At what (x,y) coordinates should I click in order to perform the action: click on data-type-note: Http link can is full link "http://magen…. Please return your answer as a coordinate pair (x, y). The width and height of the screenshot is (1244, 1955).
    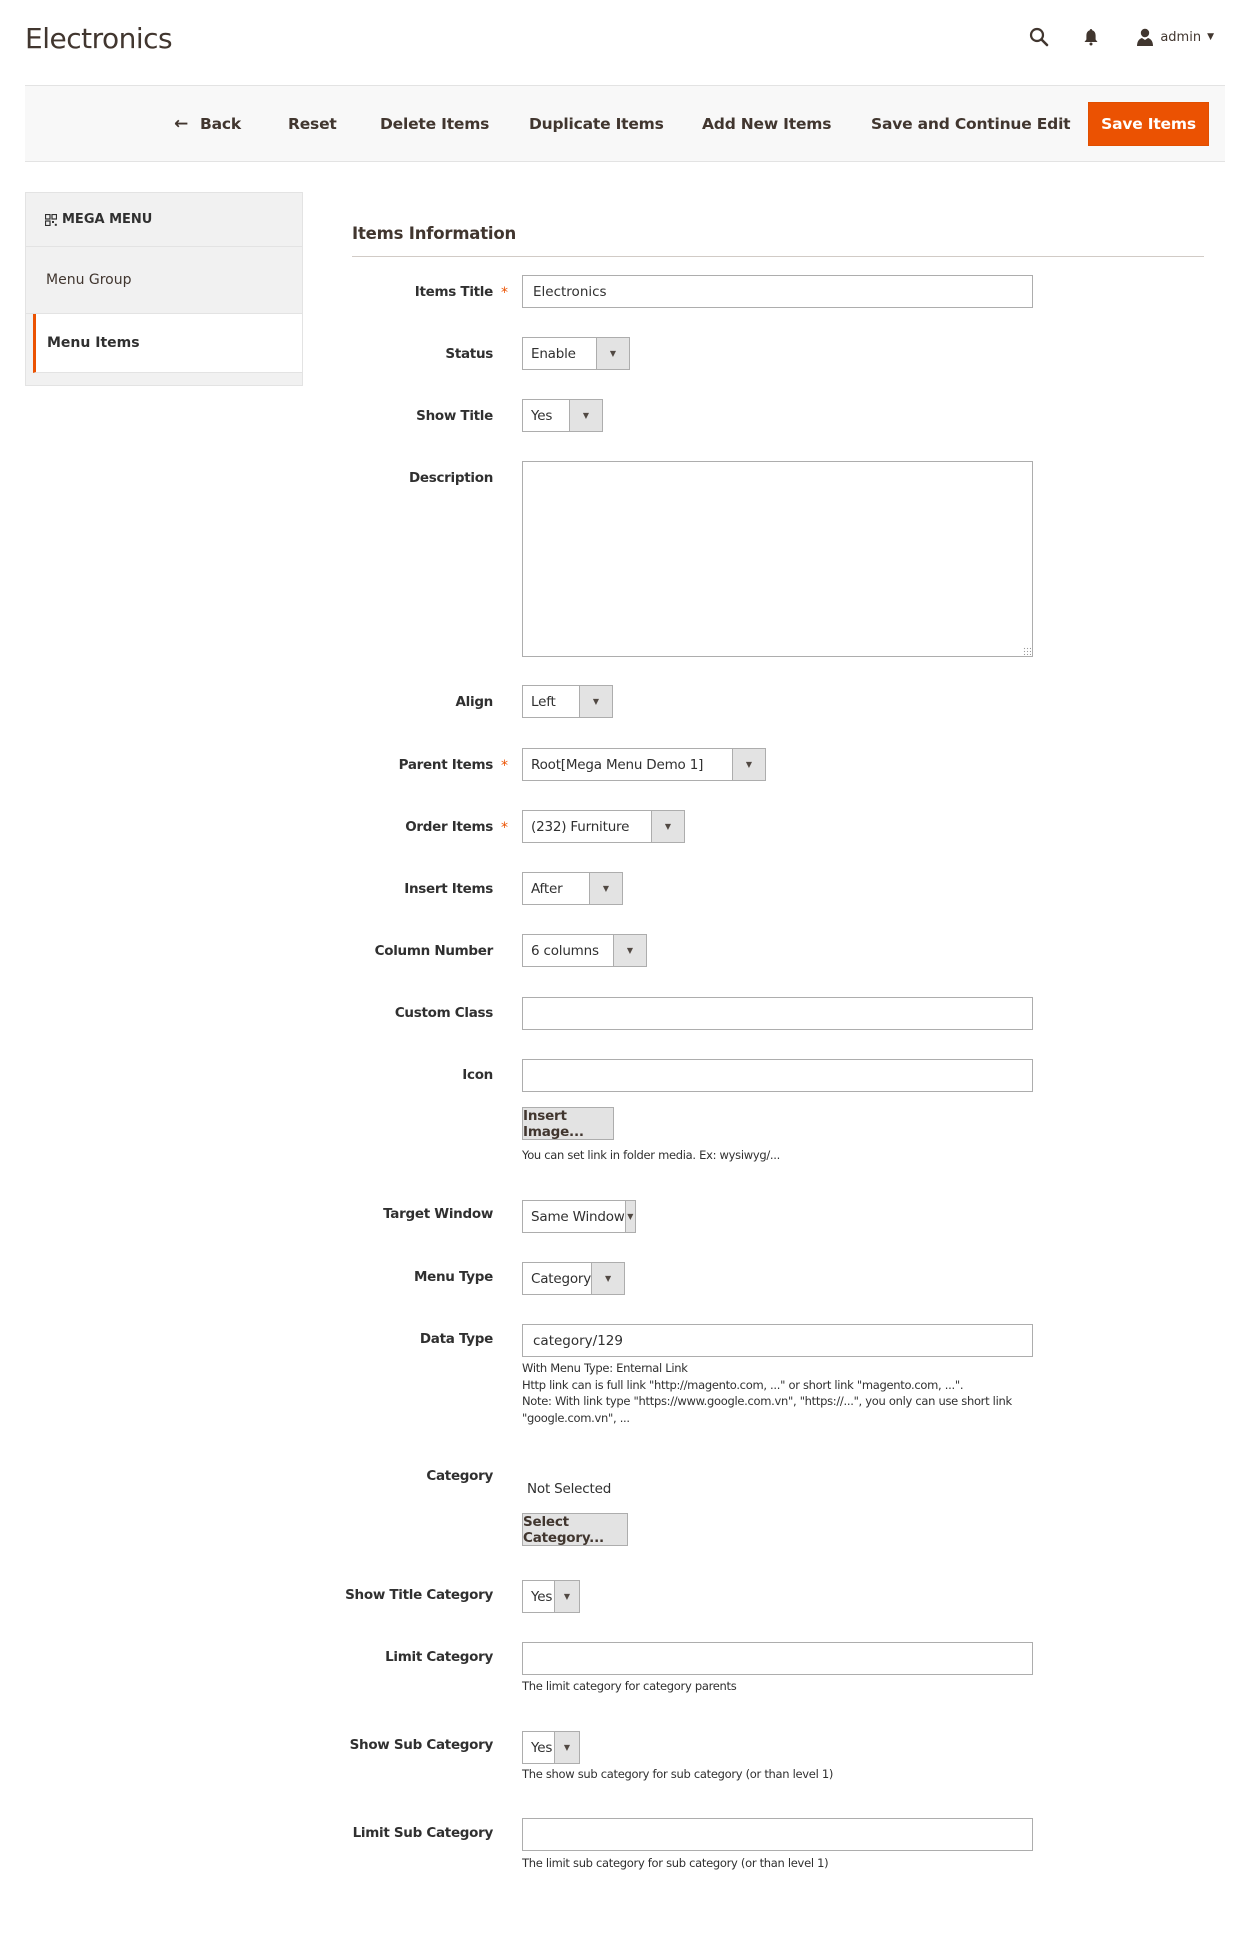
    Looking at the image, I should click on (743, 1384).